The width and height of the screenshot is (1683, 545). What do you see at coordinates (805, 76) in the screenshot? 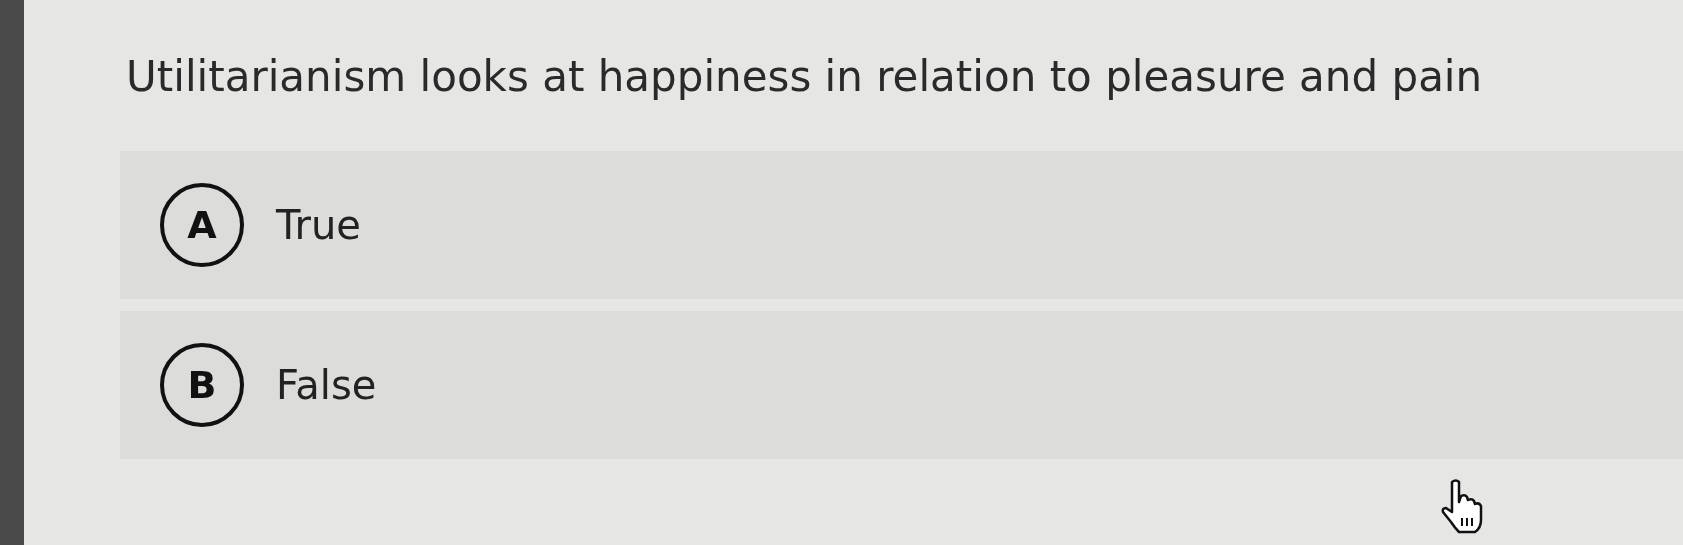
I see `question-text: Utilitarianism looks at happiness in relation to pleasure and pain` at bounding box center [805, 76].